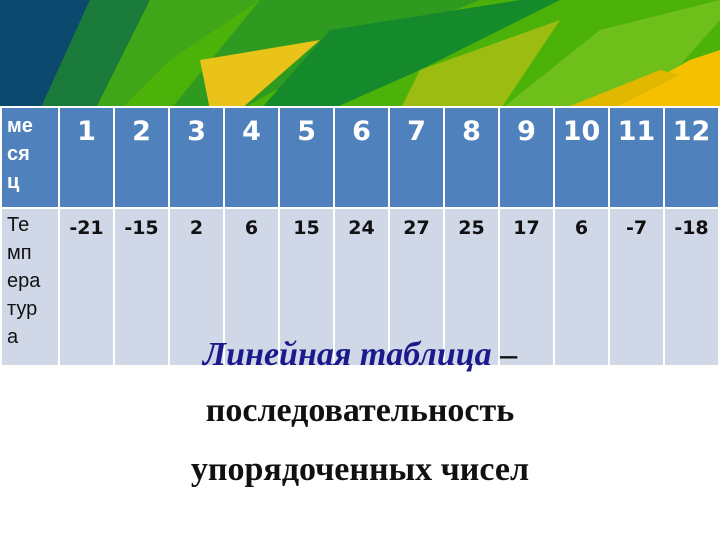 The image size is (720, 540). Describe the element at coordinates (636, 157) in the screenshot. I see `month-cell: 11` at that location.